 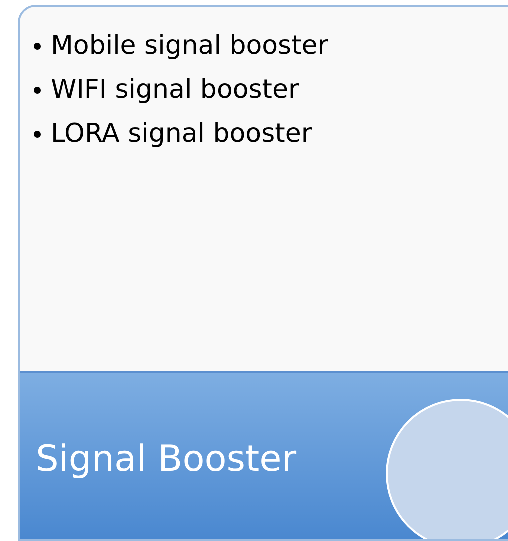 What do you see at coordinates (181, 134) in the screenshot?
I see `bullet-text: LORA signal booster` at bounding box center [181, 134].